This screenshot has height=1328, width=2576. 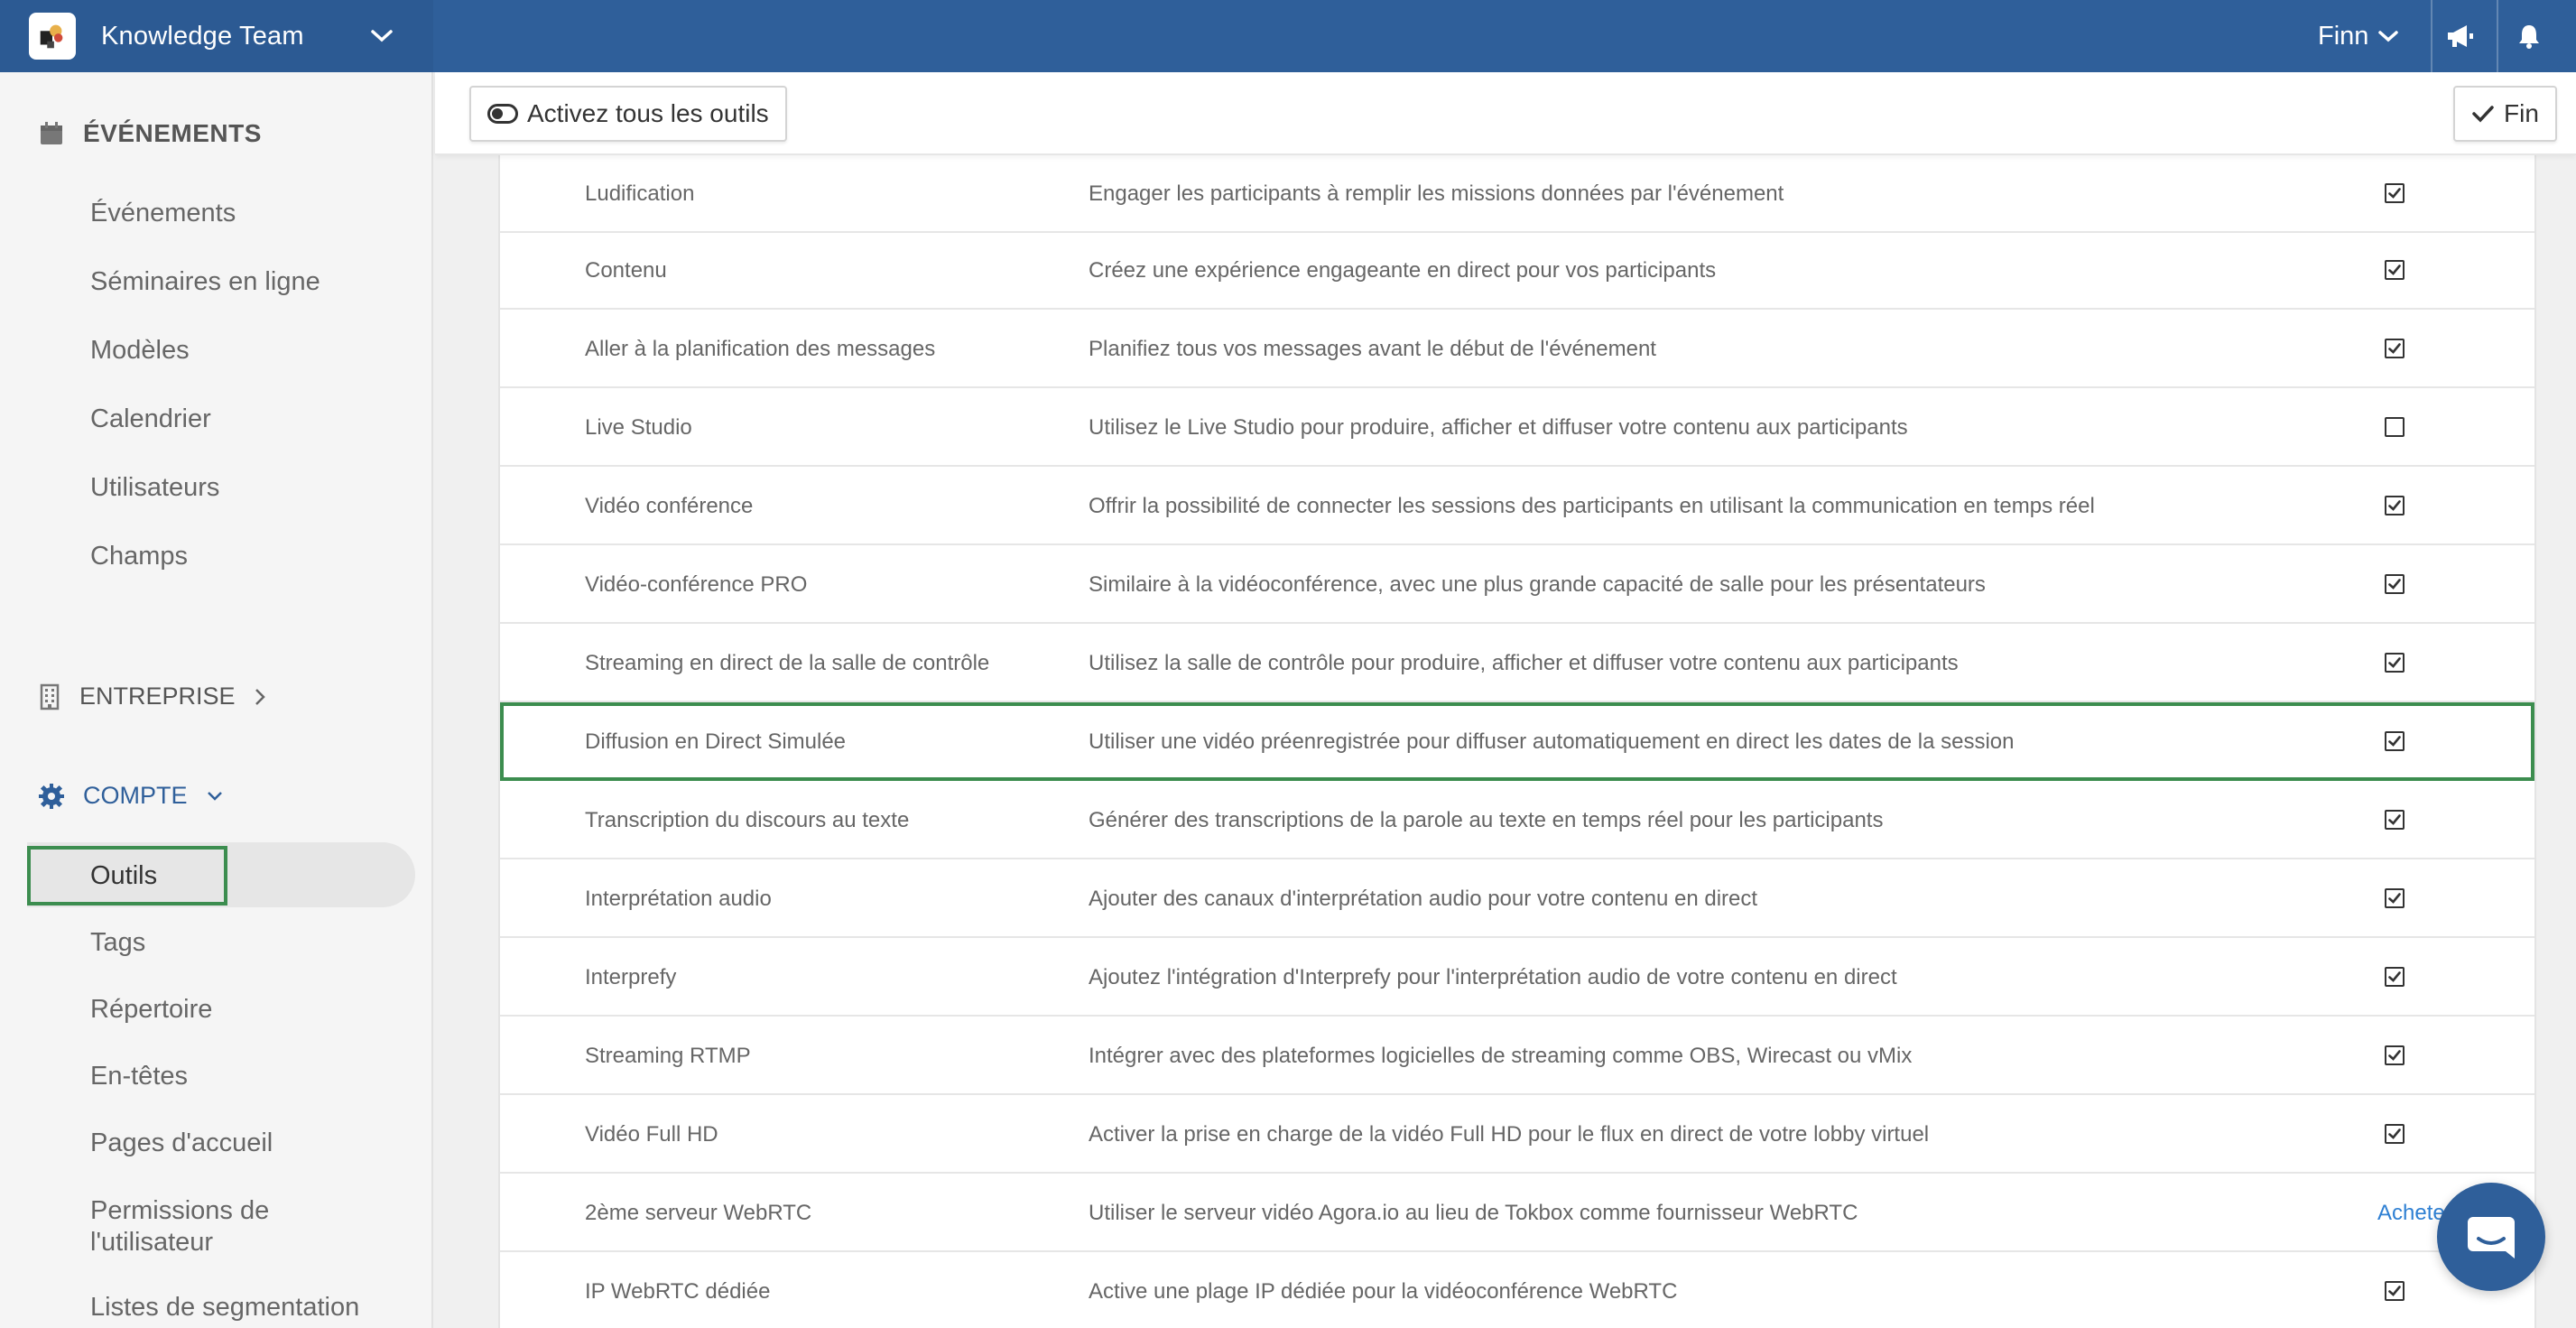 I want to click on user-name: Finn, so click(x=2343, y=36).